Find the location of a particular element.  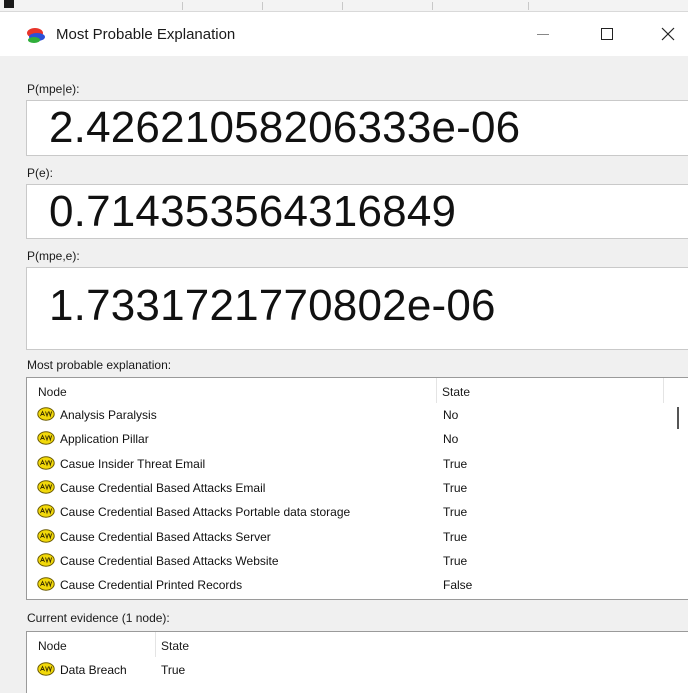

p-e-box: 0.714353564316849 is located at coordinates (357, 211).